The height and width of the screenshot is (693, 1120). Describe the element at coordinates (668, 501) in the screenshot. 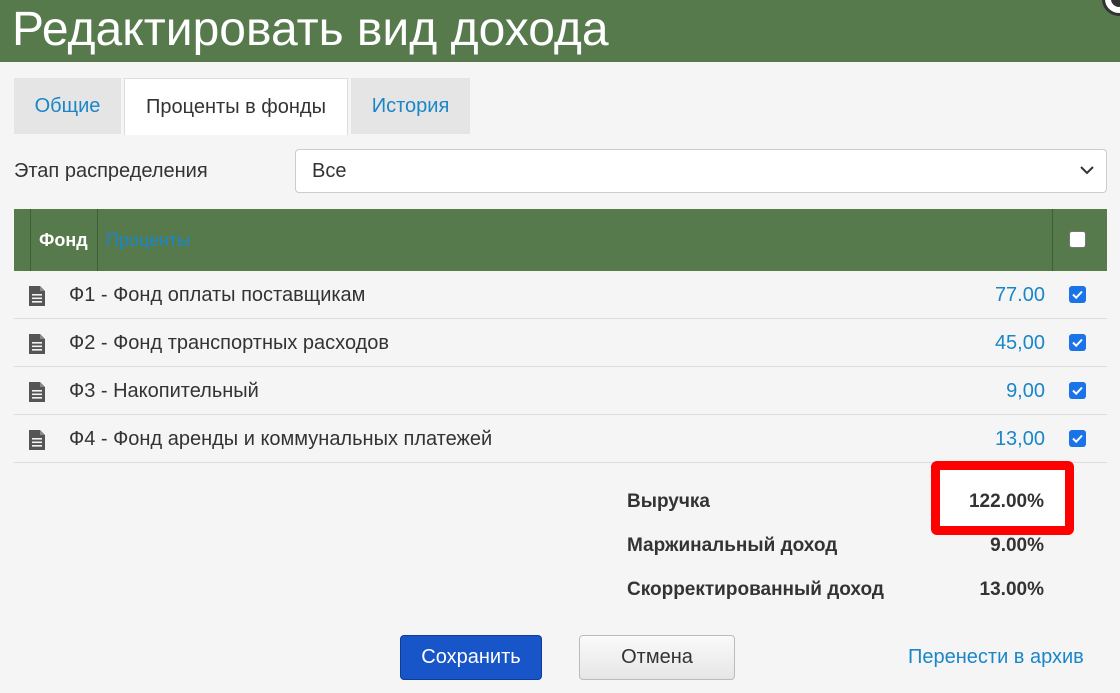

I see `summary-label-revenue: Выручка` at that location.